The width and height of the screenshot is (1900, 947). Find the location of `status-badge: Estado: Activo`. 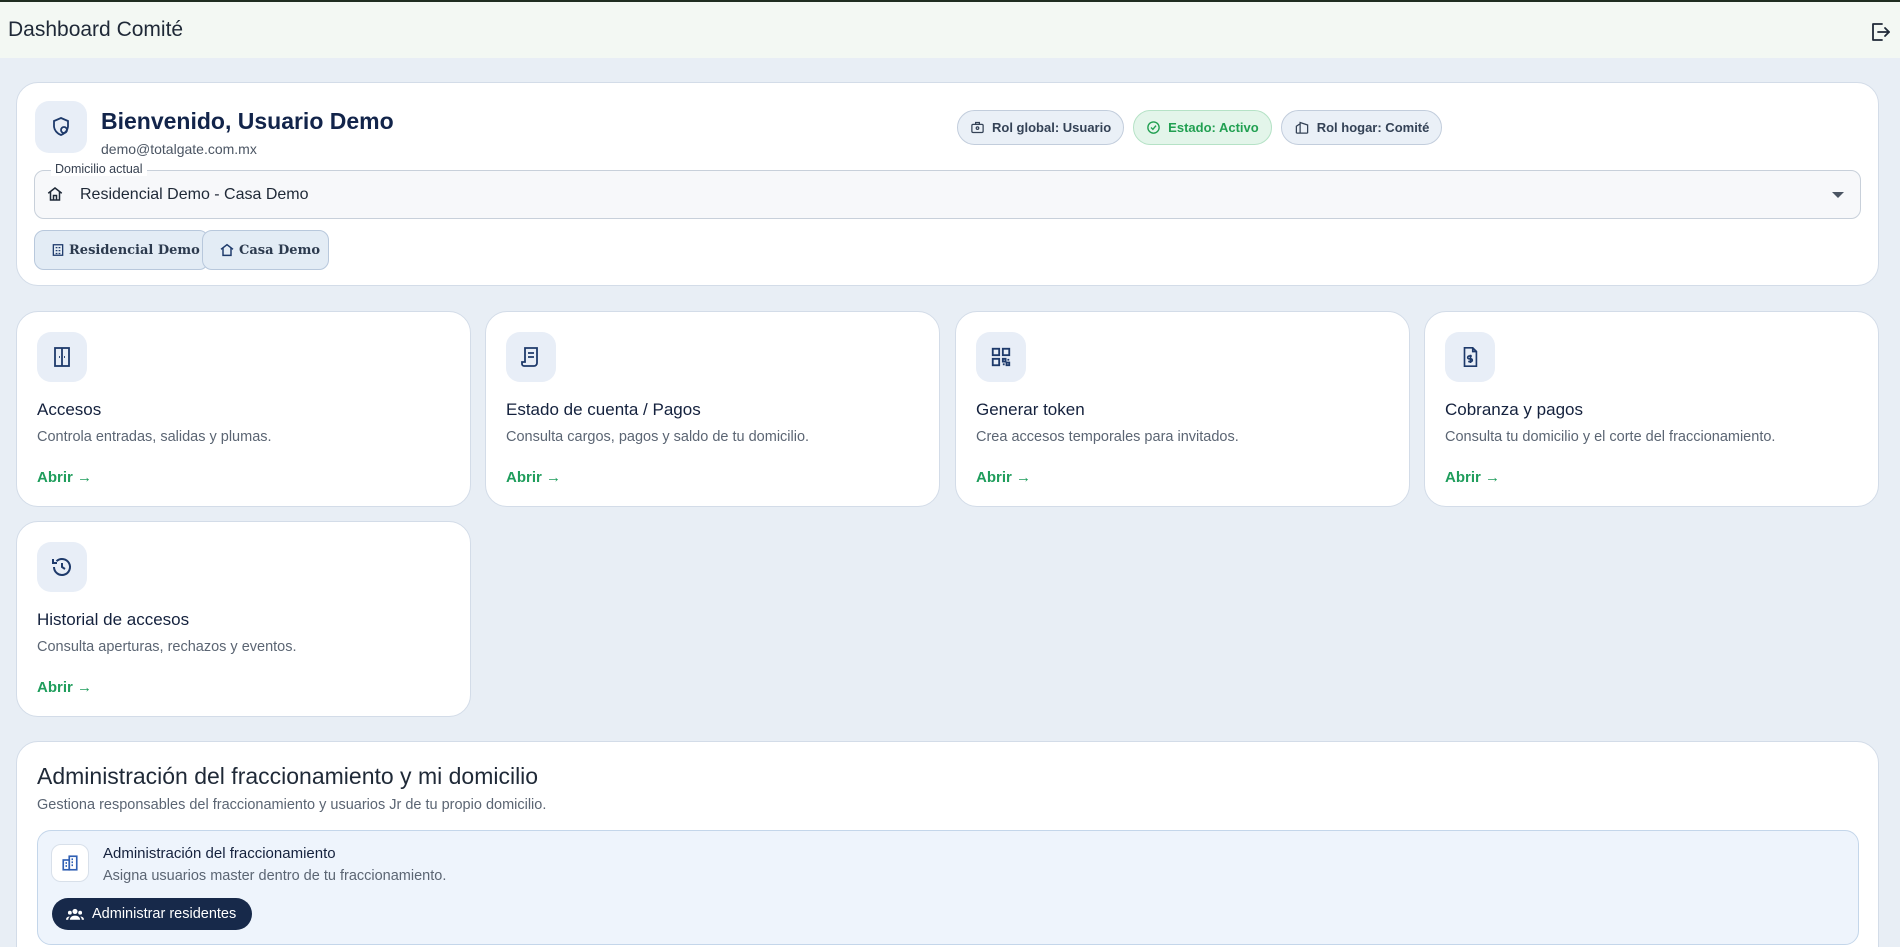

status-badge: Estado: Activo is located at coordinates (1202, 127).